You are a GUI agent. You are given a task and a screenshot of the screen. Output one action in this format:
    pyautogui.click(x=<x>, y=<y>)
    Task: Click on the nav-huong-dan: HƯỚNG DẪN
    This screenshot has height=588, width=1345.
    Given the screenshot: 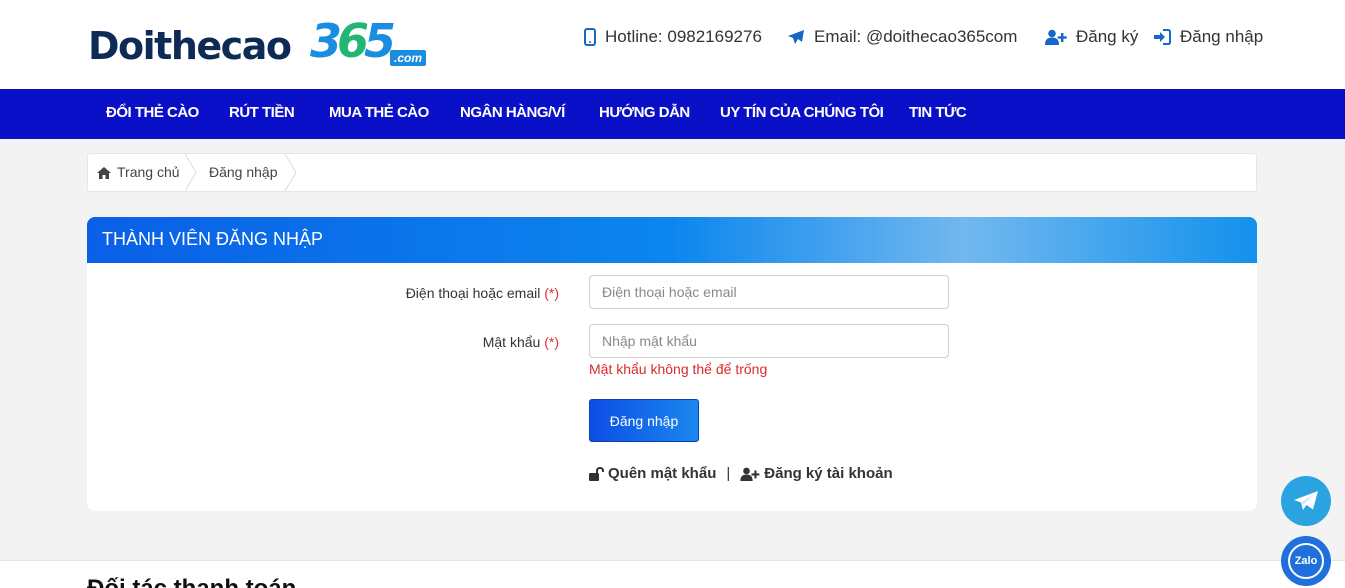 What is the action you would take?
    pyautogui.click(x=644, y=114)
    